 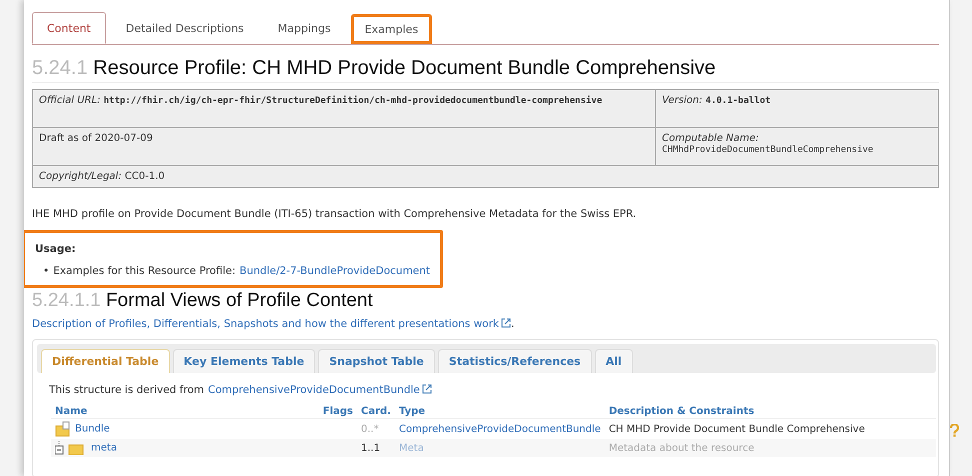 I want to click on page-title: 5.24.1 Resource Profile: CH MHD Provide Document Bundle Comprehensive, so click(x=485, y=70).